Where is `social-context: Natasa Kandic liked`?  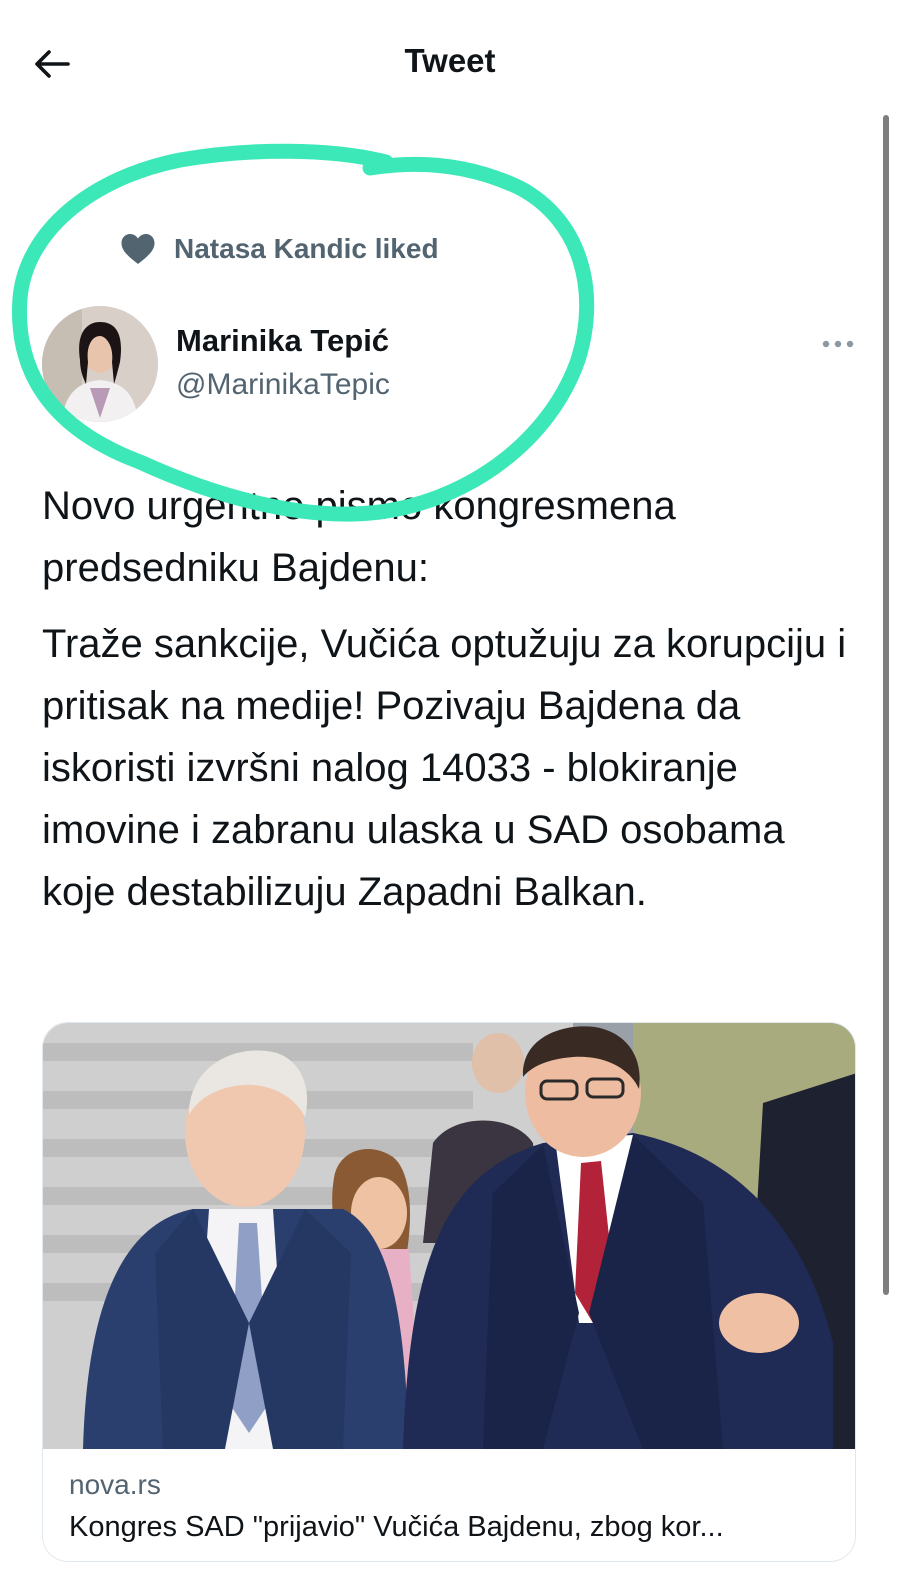
social-context: Natasa Kandic liked is located at coordinates (278, 249).